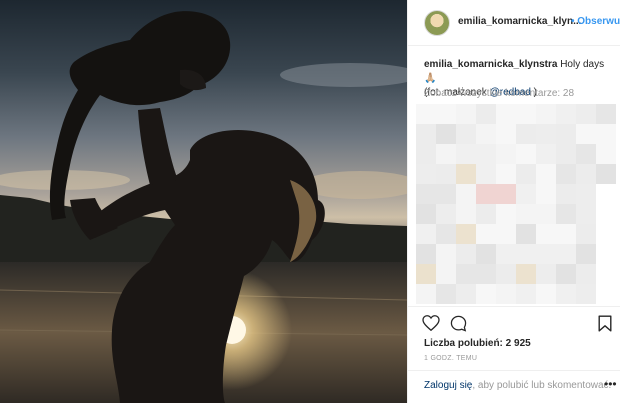 Image resolution: width=620 pixels, height=403 pixels. Describe the element at coordinates (477, 343) in the screenshot. I see `likes-count: Liczba polubień: 2 925` at that location.